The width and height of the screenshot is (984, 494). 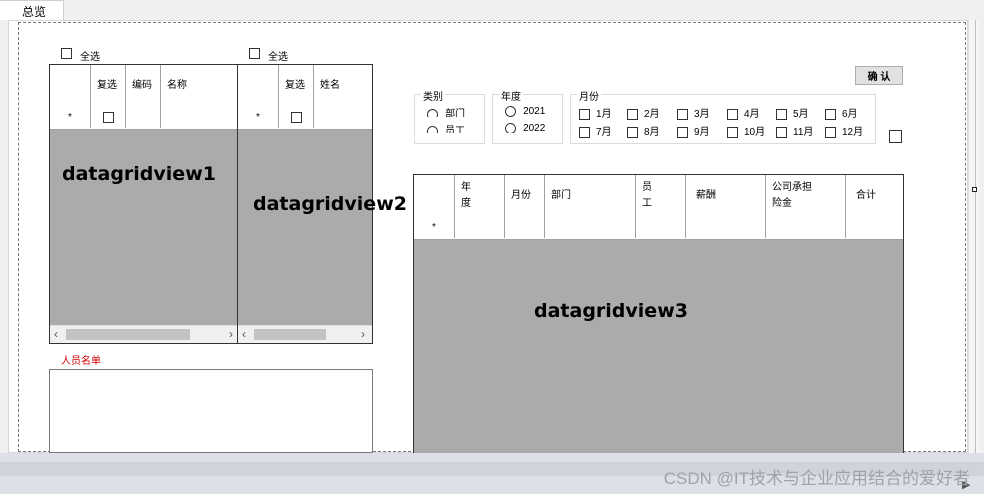 I want to click on grid1-new-row-marker: *, so click(x=70, y=117).